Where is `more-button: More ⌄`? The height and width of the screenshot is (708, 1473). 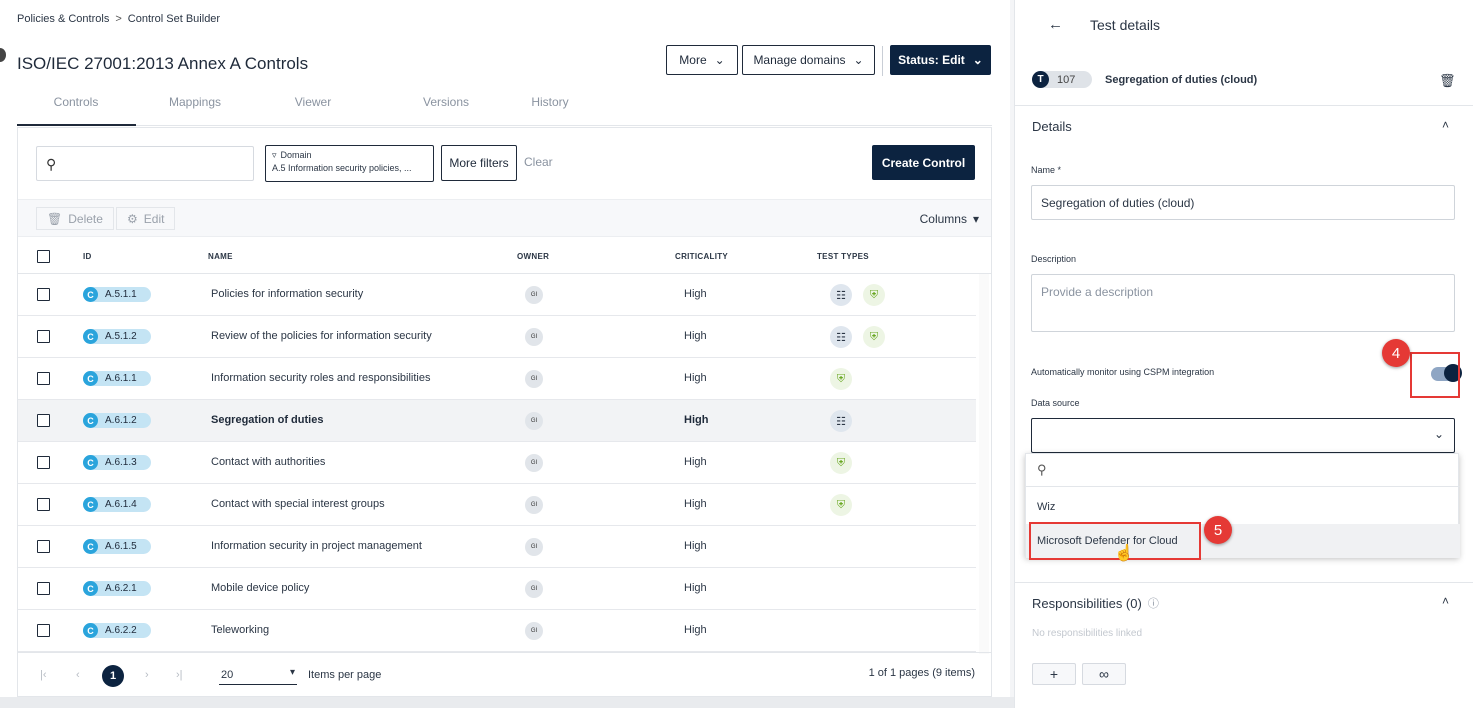
more-button: More ⌄ is located at coordinates (702, 60).